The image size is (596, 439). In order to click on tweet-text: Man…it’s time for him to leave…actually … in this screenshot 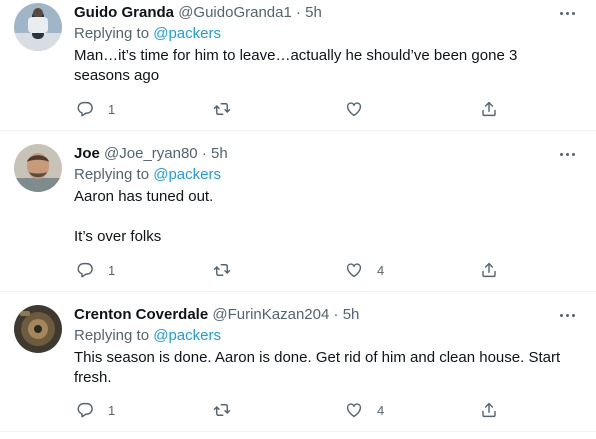, I will do `click(323, 66)`.